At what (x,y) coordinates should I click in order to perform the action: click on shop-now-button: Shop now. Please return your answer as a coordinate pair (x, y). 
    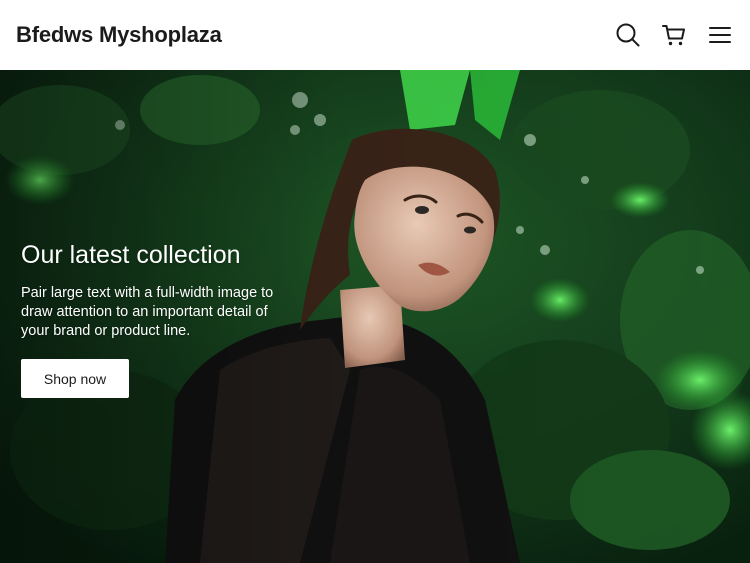
    Looking at the image, I should click on (75, 378).